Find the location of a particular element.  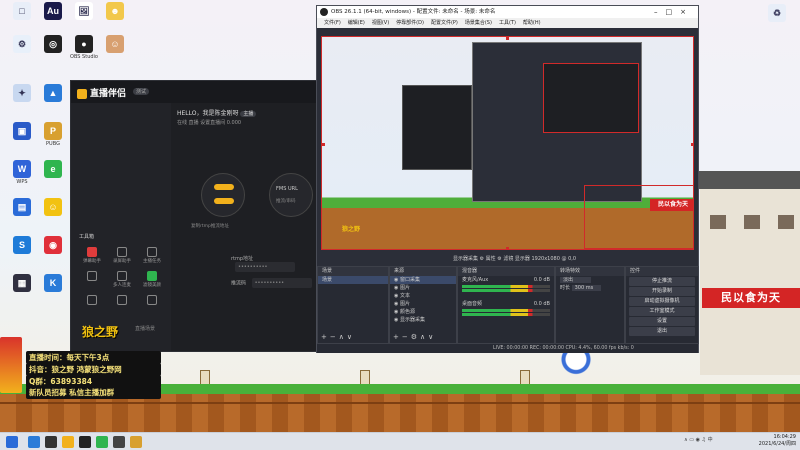

preview-title: 狼之野 is located at coordinates (351, 229).